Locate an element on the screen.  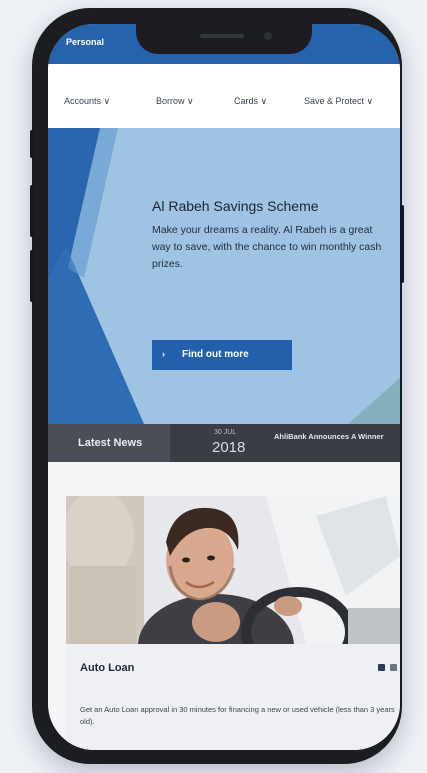
notch-camera is located at coordinates (268, 36).